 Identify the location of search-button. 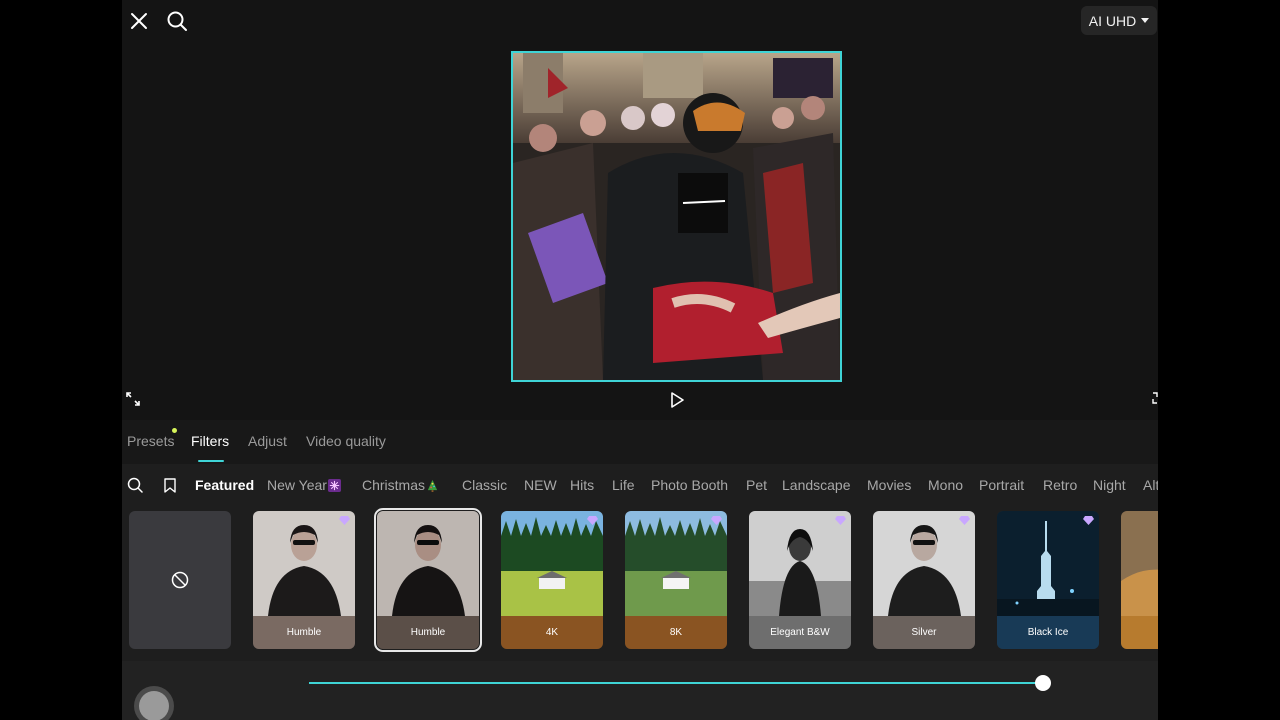
(177, 21).